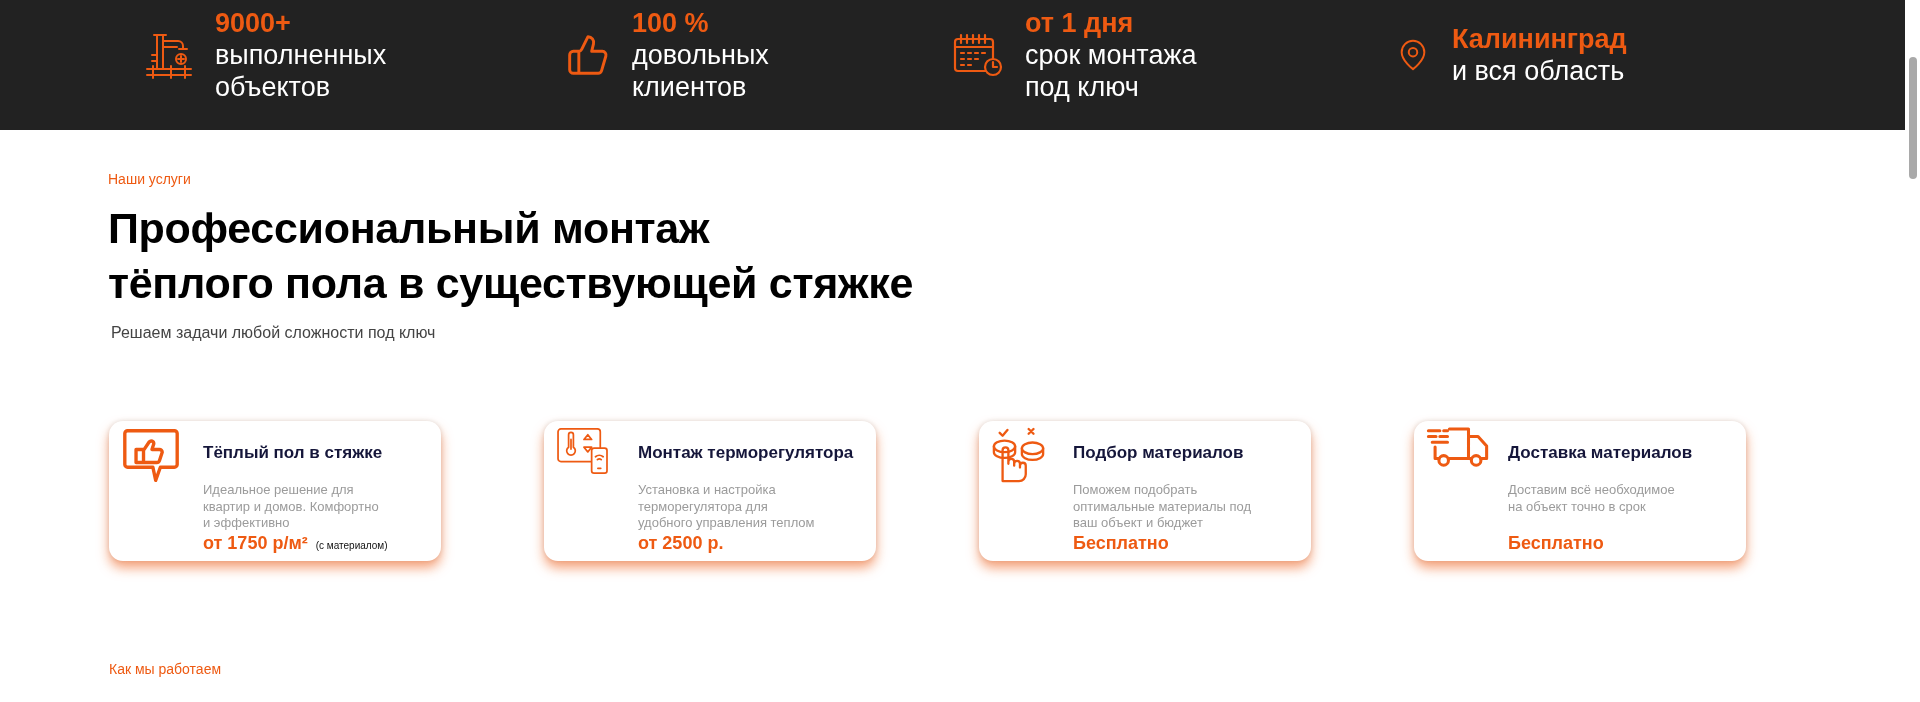  What do you see at coordinates (1163, 507) in the screenshot?
I see `card-description: Поможем подобрать оптимальные материалы под ваш объект и бюджет` at bounding box center [1163, 507].